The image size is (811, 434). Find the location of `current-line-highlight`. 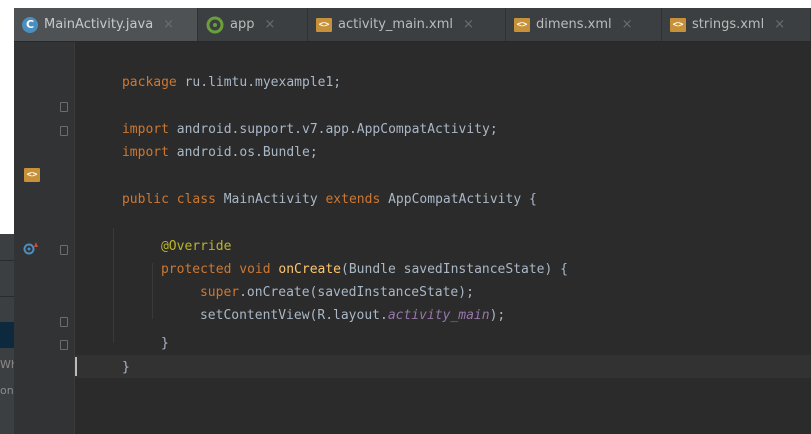

current-line-highlight is located at coordinates (443, 366).